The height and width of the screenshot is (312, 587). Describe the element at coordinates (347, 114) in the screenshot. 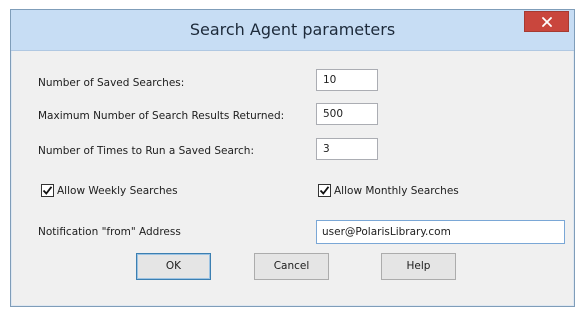

I see `max-results-input: 500` at that location.